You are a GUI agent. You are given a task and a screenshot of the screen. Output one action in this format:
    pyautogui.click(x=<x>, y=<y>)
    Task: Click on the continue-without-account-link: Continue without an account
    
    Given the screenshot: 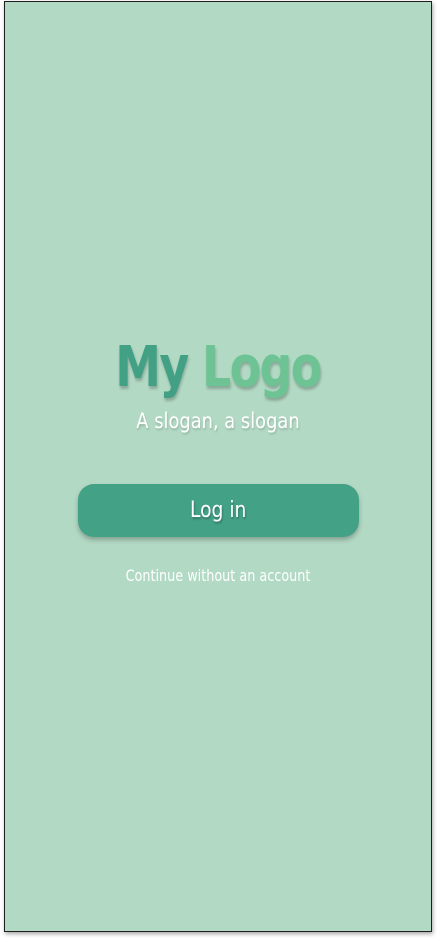 What is the action you would take?
    pyautogui.click(x=218, y=576)
    